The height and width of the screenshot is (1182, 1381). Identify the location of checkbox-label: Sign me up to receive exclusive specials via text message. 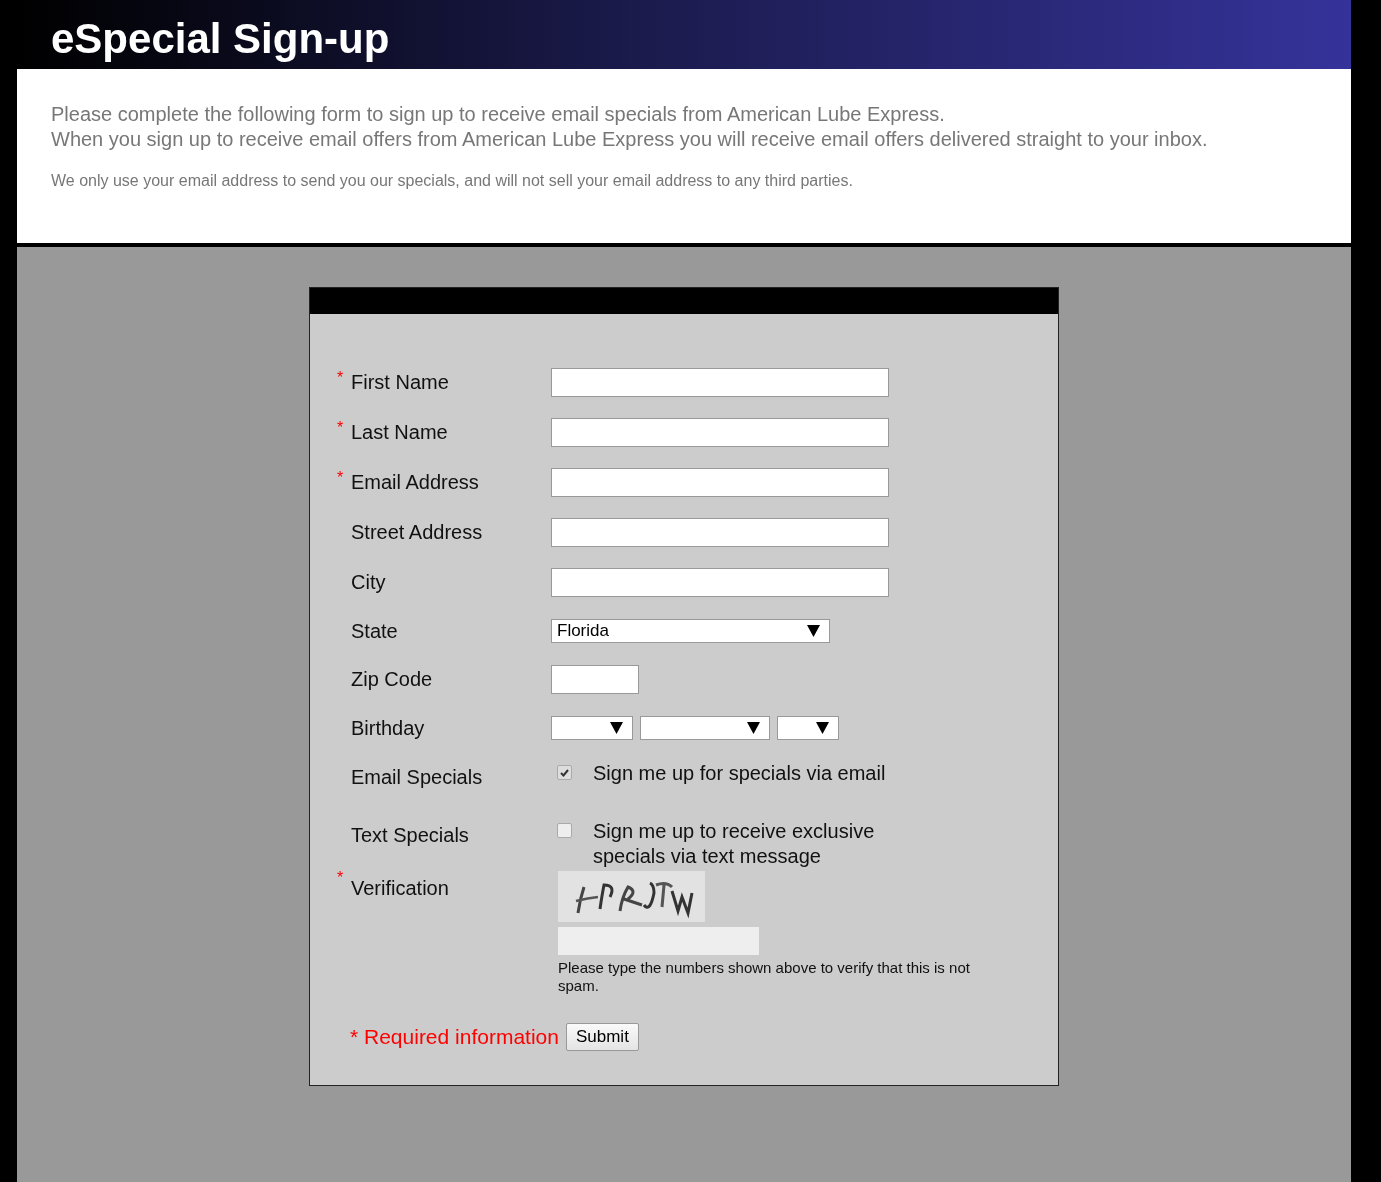
(734, 844).